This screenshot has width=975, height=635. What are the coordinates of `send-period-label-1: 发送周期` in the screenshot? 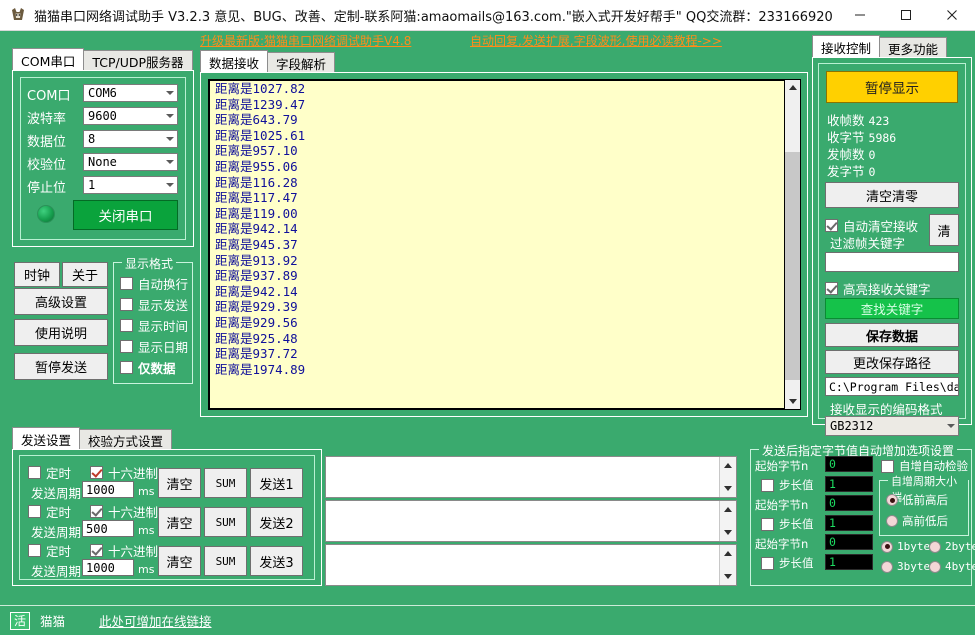 It's located at (56, 493).